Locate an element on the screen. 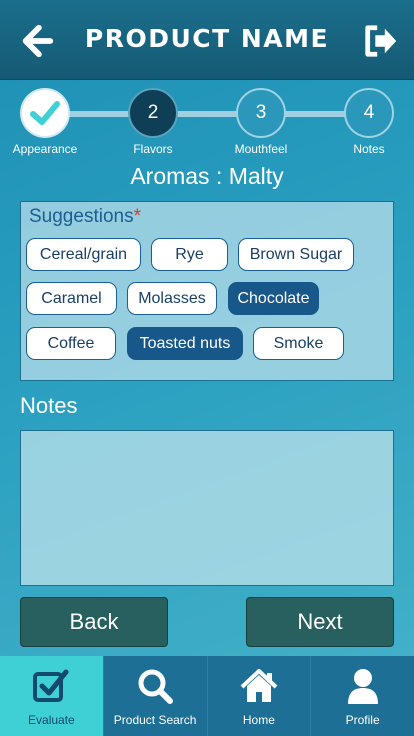  step-label: Appearance is located at coordinates (45, 149).